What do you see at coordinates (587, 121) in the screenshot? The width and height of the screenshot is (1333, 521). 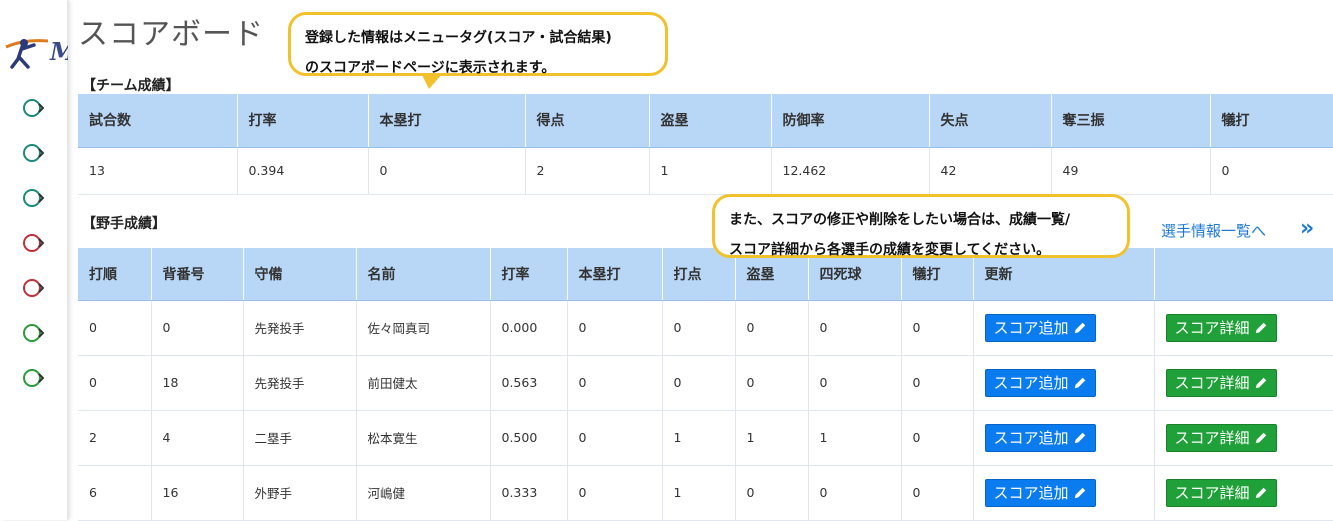 I see `team-column-header: 得点` at bounding box center [587, 121].